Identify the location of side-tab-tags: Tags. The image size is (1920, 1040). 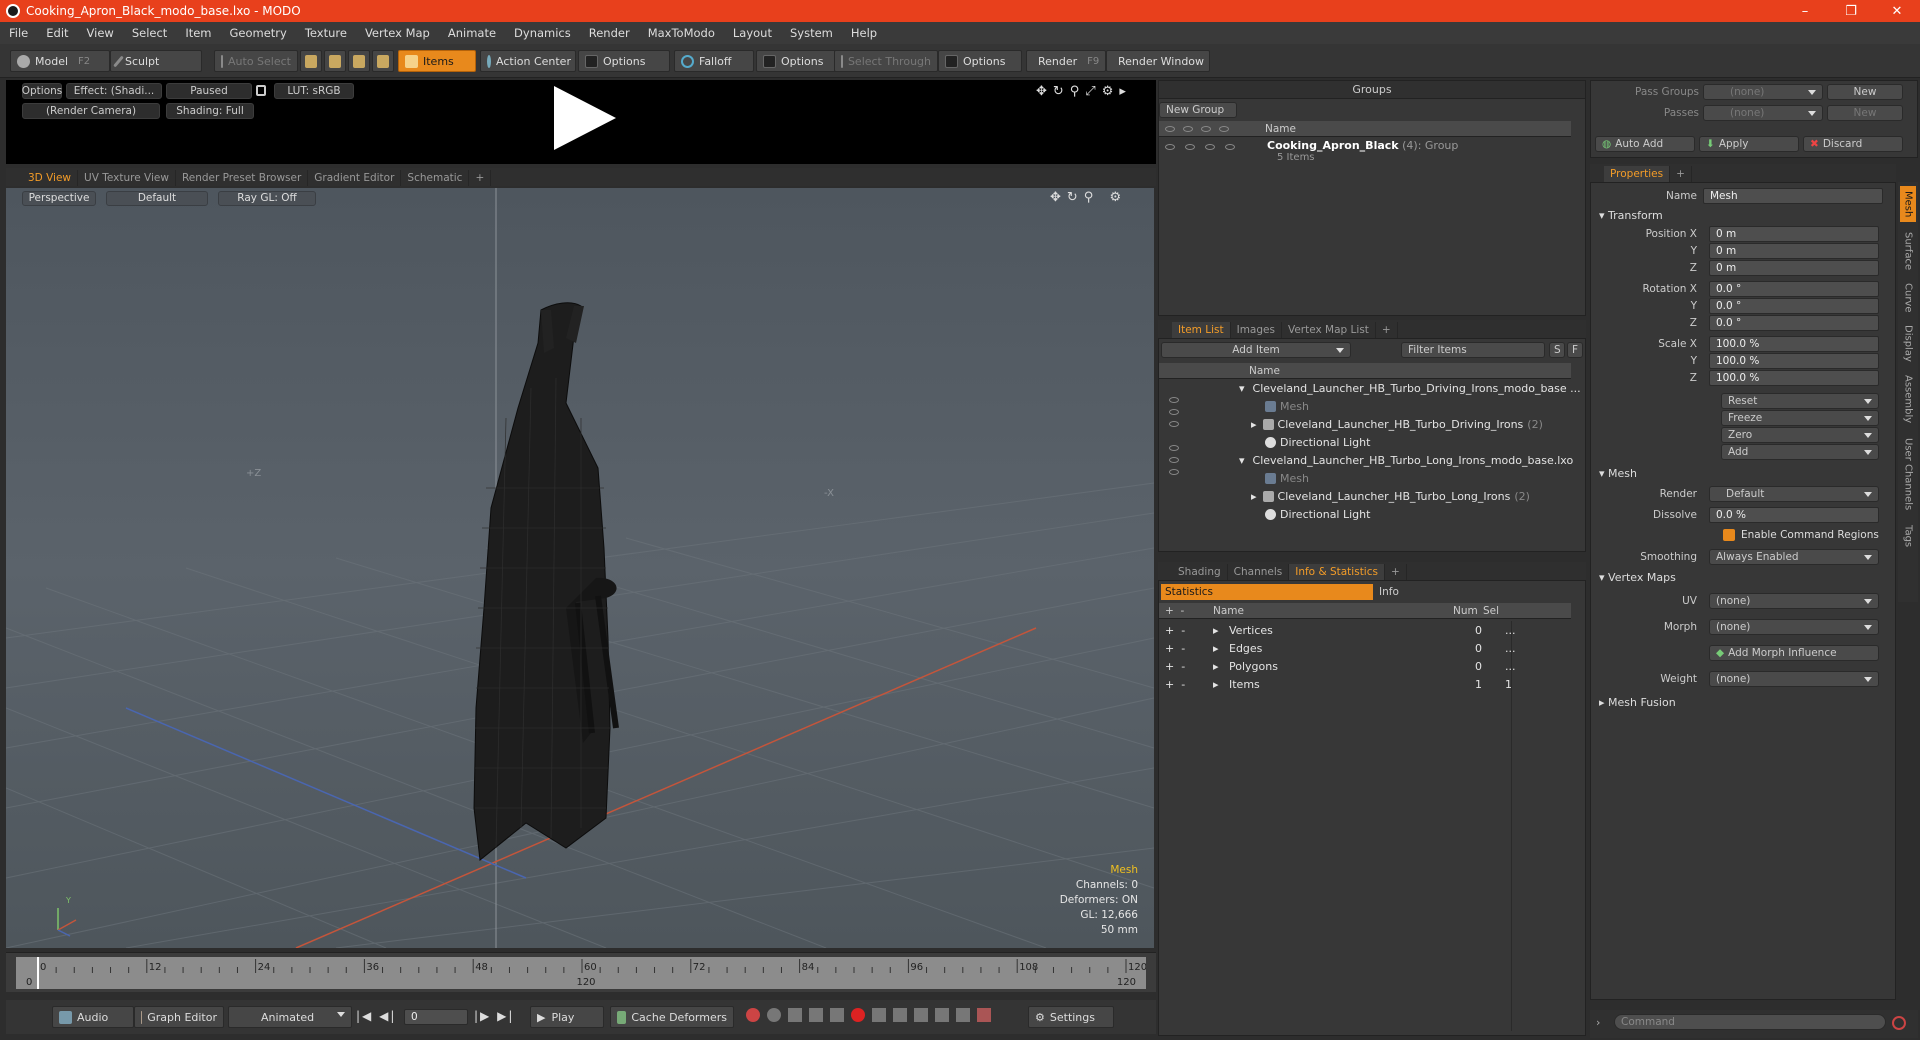
(1908, 536).